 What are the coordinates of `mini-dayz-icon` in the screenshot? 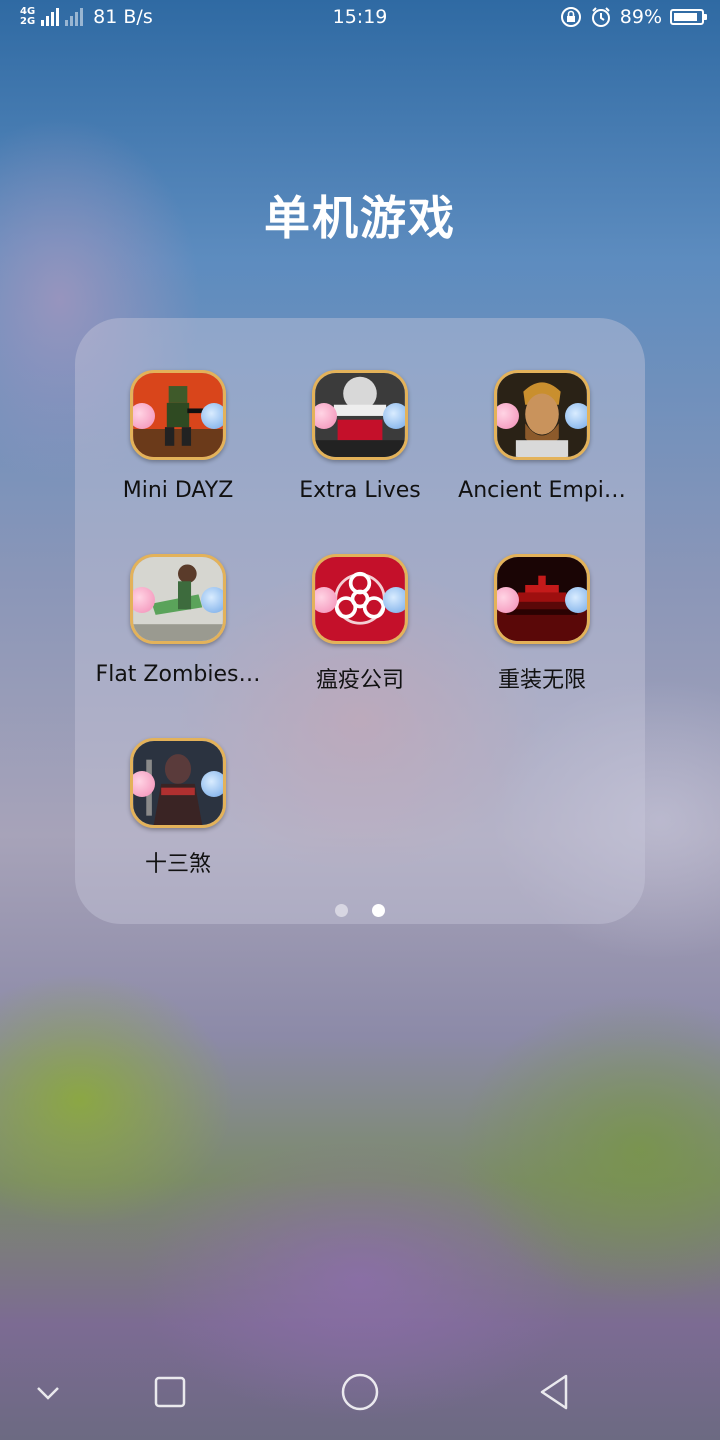 It's located at (178, 415).